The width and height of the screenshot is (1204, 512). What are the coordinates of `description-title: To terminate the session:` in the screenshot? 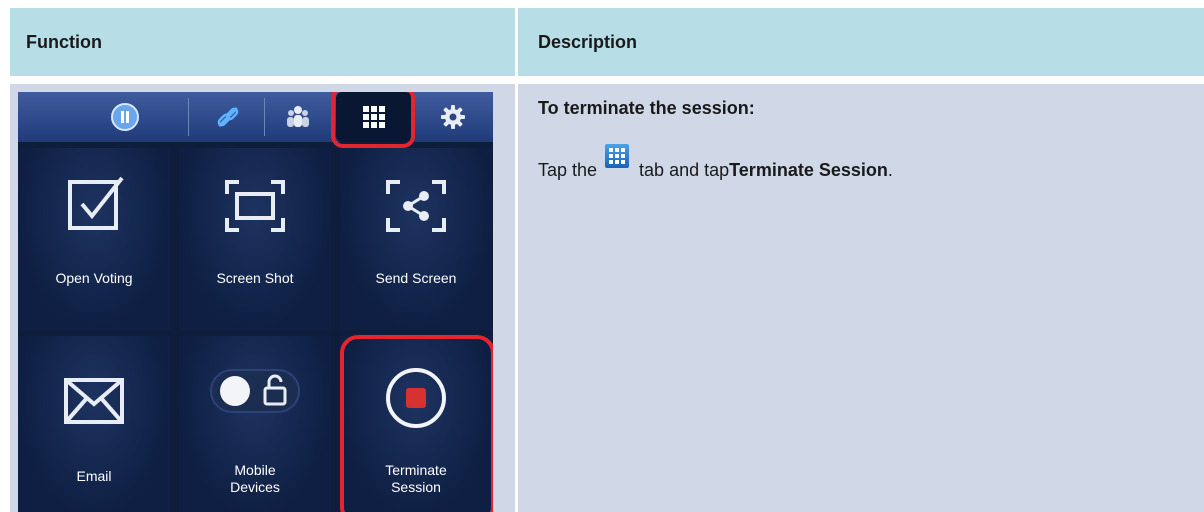 It's located at (646, 108).